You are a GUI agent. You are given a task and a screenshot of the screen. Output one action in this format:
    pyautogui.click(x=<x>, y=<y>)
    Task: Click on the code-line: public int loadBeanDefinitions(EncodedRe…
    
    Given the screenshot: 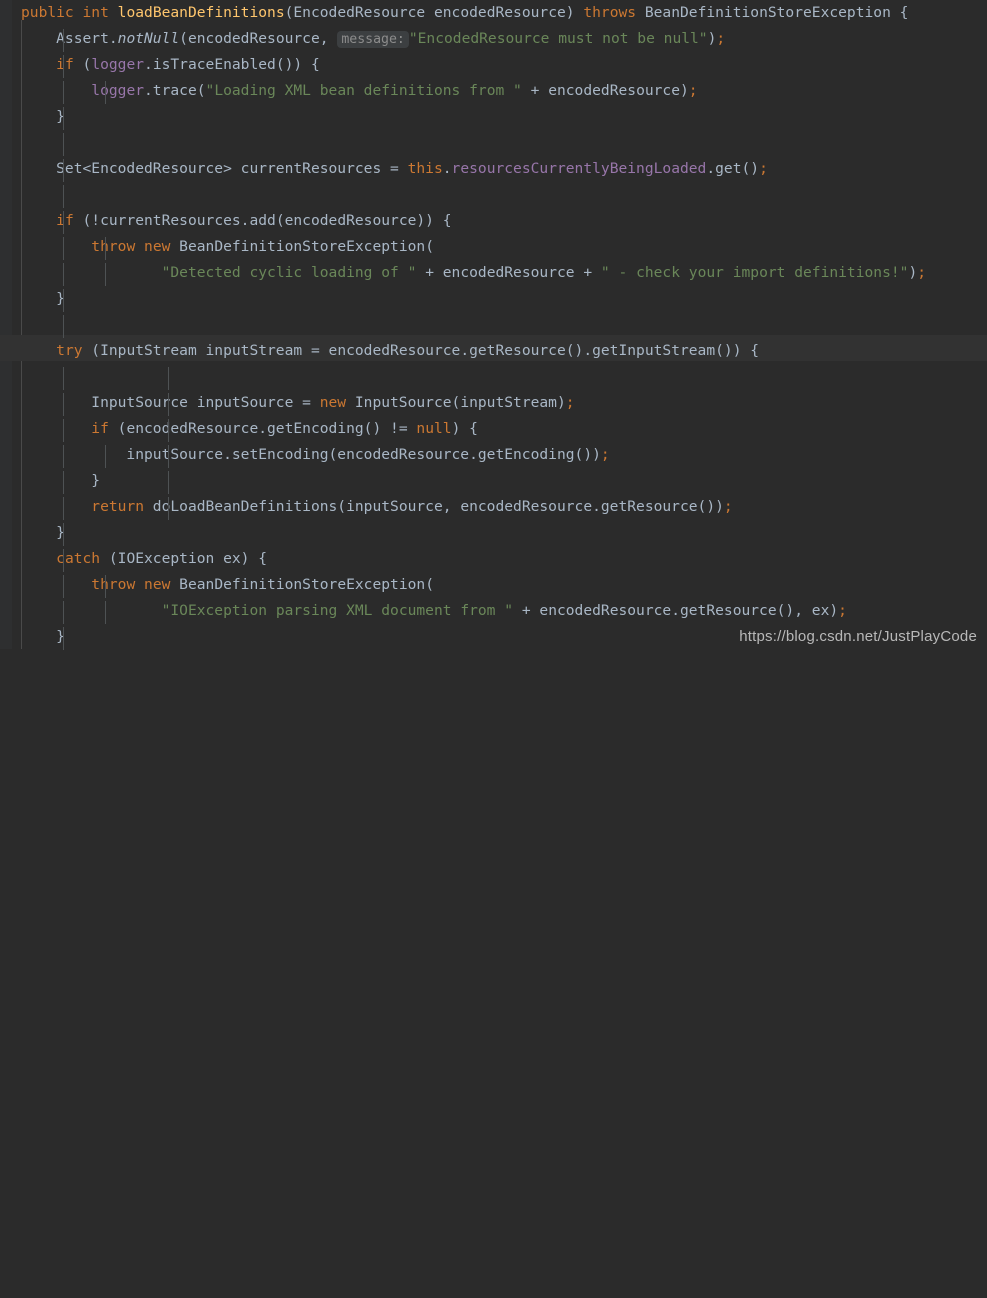 What is the action you would take?
    pyautogui.click(x=493, y=13)
    